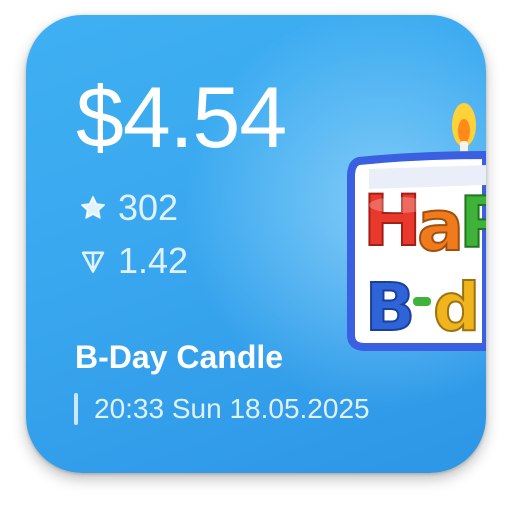 The width and height of the screenshot is (512, 512). What do you see at coordinates (392, 221) in the screenshot?
I see `svg-text: H` at bounding box center [392, 221].